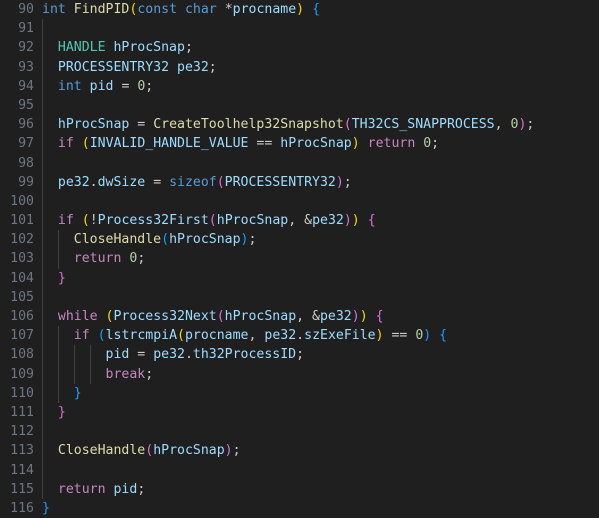 The image size is (599, 518). What do you see at coordinates (73, 182) in the screenshot?
I see `token-var: pe32` at bounding box center [73, 182].